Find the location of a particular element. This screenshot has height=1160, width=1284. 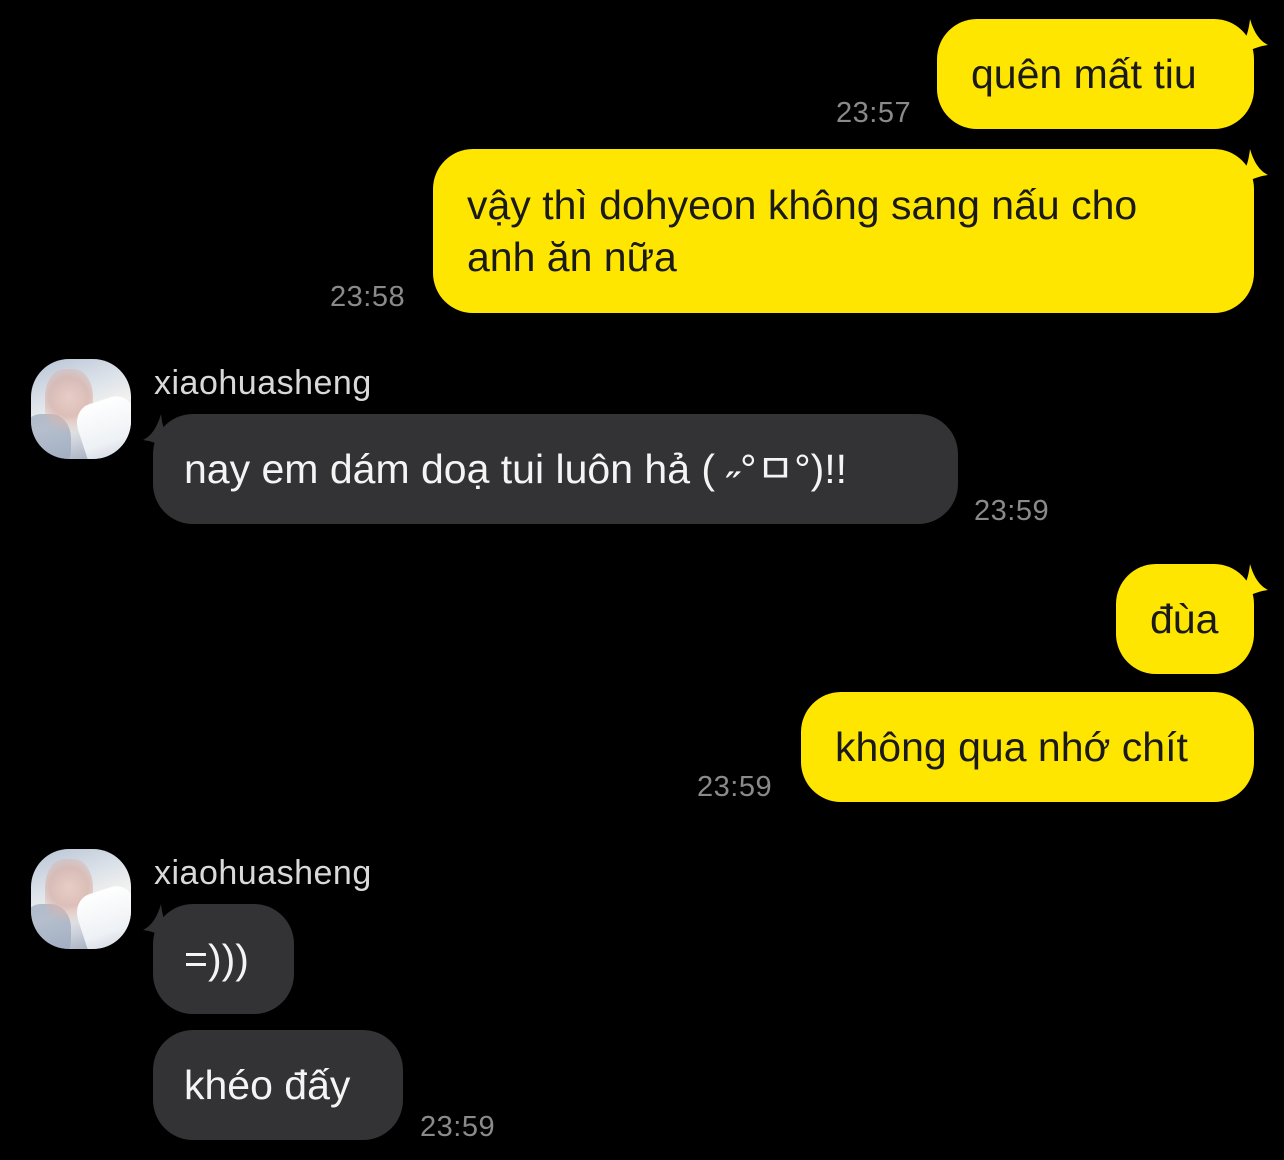

message-text: nay em dám doạ tui luôn hả ( ˶°ㅁ°)!! is located at coordinates (516, 469).